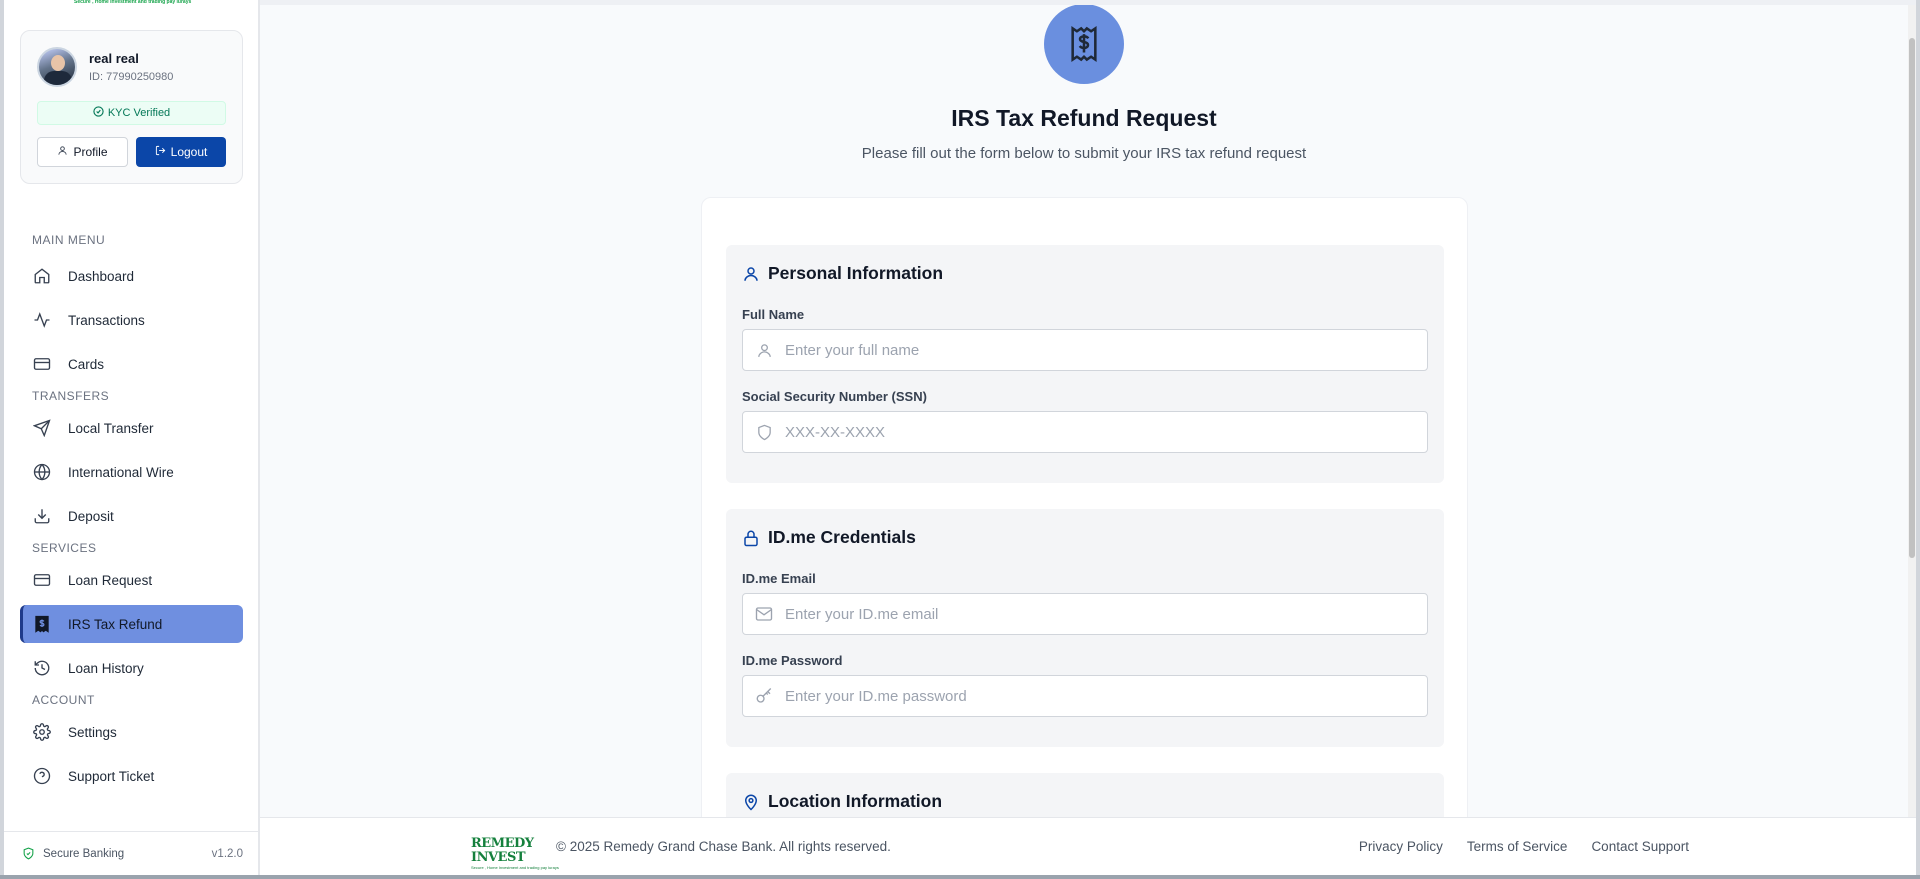  I want to click on main-menu-heading: MAIN MENU, so click(69, 240).